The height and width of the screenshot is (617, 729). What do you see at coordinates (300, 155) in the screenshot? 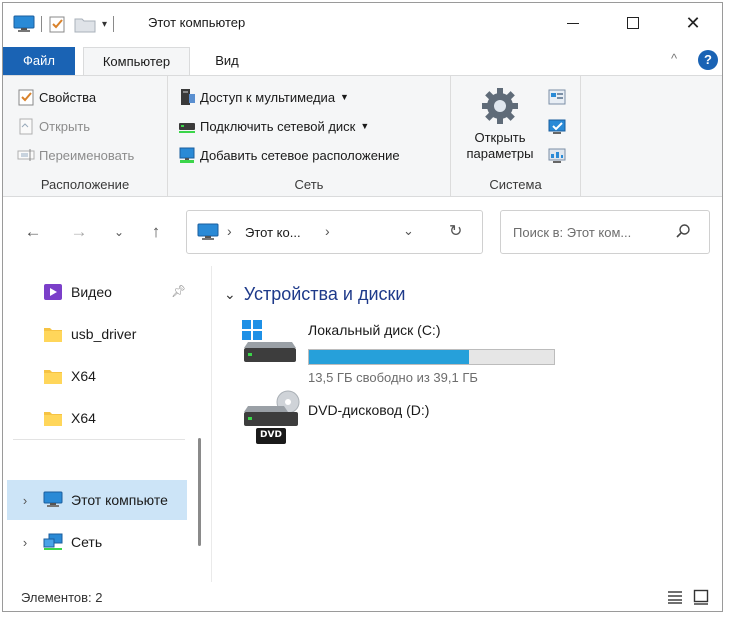
I see `add-network-location-label: Добавить сетевое расположение` at bounding box center [300, 155].